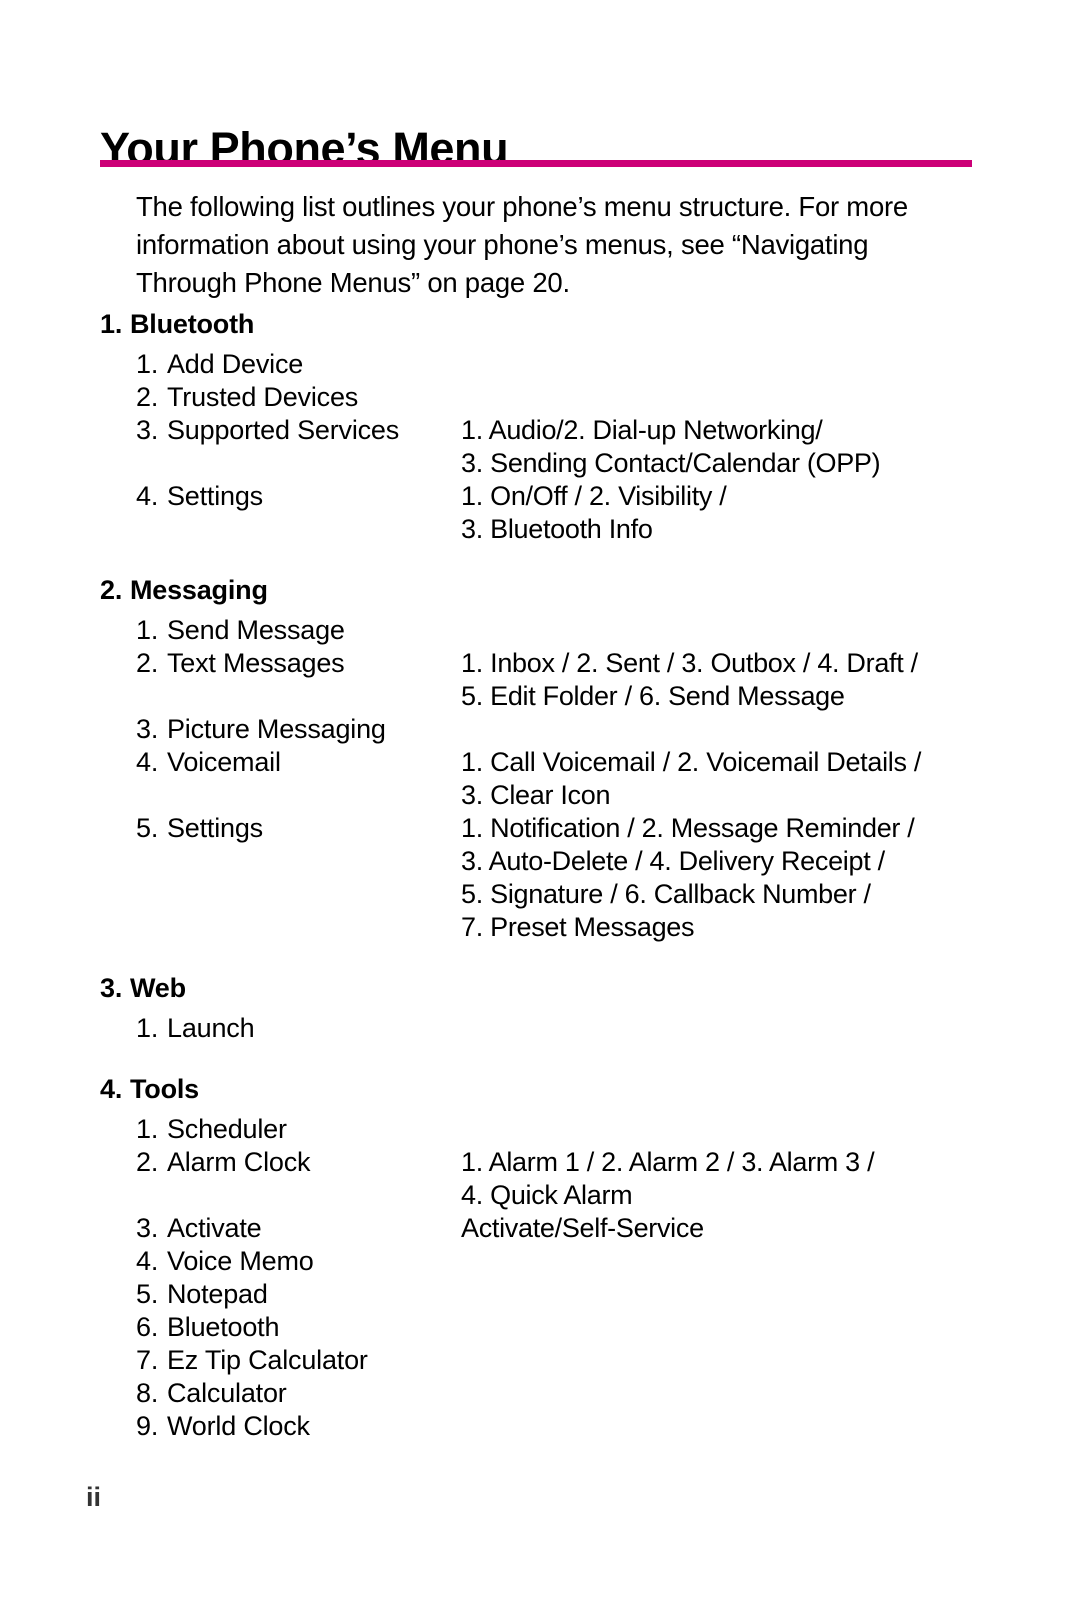 Image resolution: width=1080 pixels, height=1620 pixels. What do you see at coordinates (590, 1089) in the screenshot?
I see `menu-section-heading: 4. Tools` at bounding box center [590, 1089].